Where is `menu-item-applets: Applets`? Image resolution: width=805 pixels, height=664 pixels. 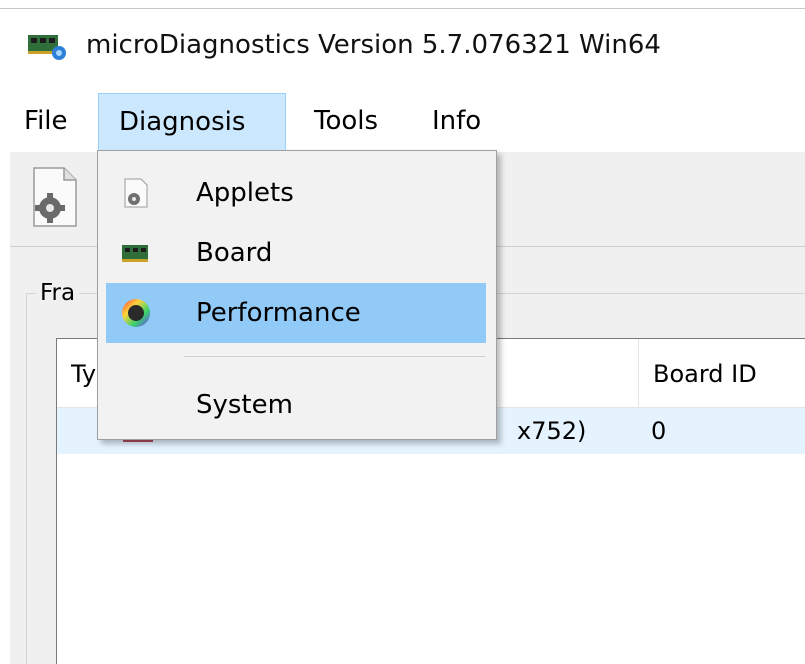 menu-item-applets: Applets is located at coordinates (296, 193).